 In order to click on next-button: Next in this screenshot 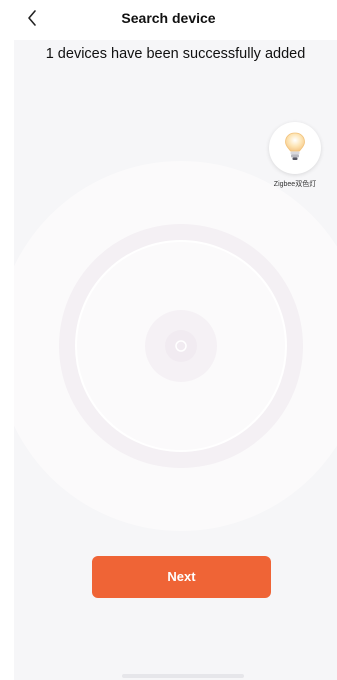, I will do `click(181, 577)`.